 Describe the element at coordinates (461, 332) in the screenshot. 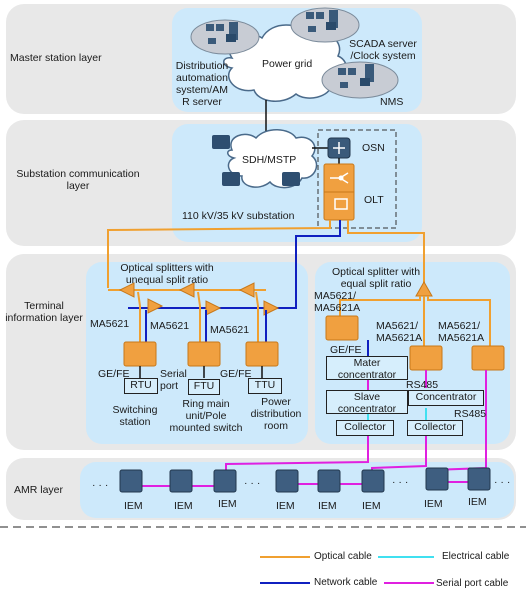

I see `right-onu-model-3: MA5621/ MA5621A` at that location.